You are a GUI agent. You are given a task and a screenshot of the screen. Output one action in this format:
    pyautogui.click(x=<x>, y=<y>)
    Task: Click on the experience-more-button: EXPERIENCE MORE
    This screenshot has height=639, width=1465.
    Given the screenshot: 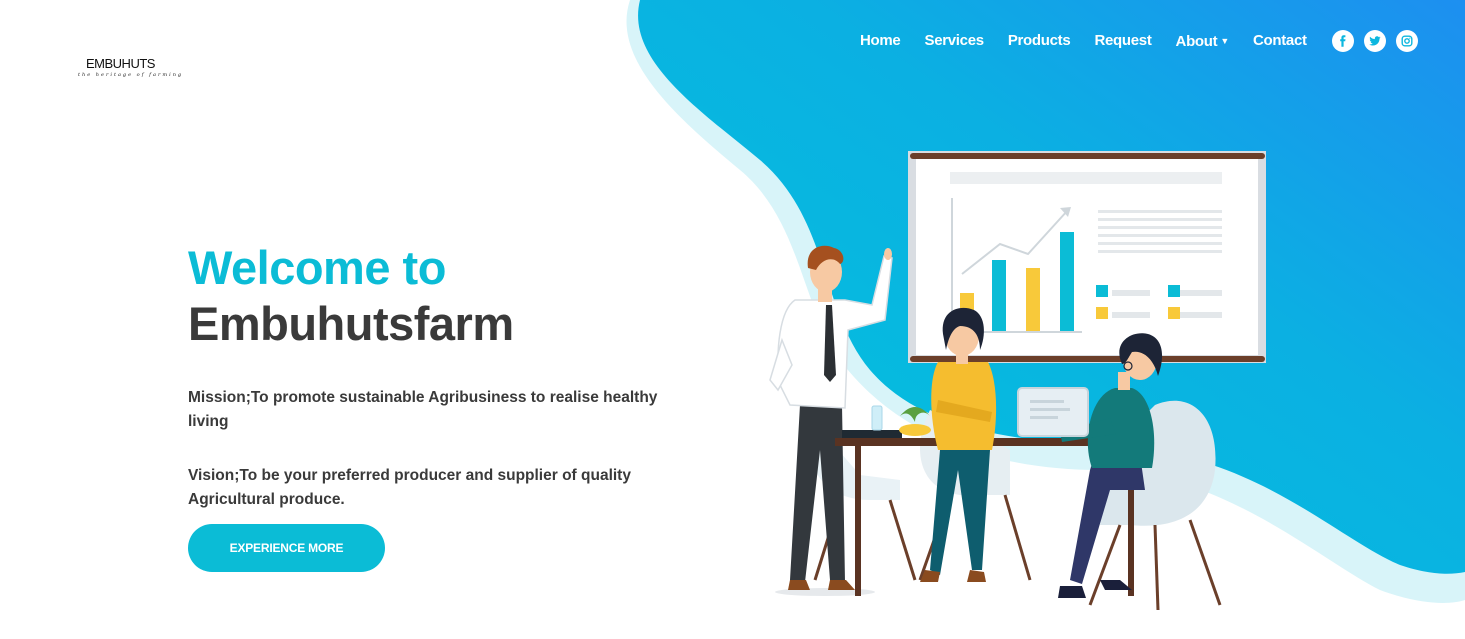 What is the action you would take?
    pyautogui.click(x=286, y=548)
    